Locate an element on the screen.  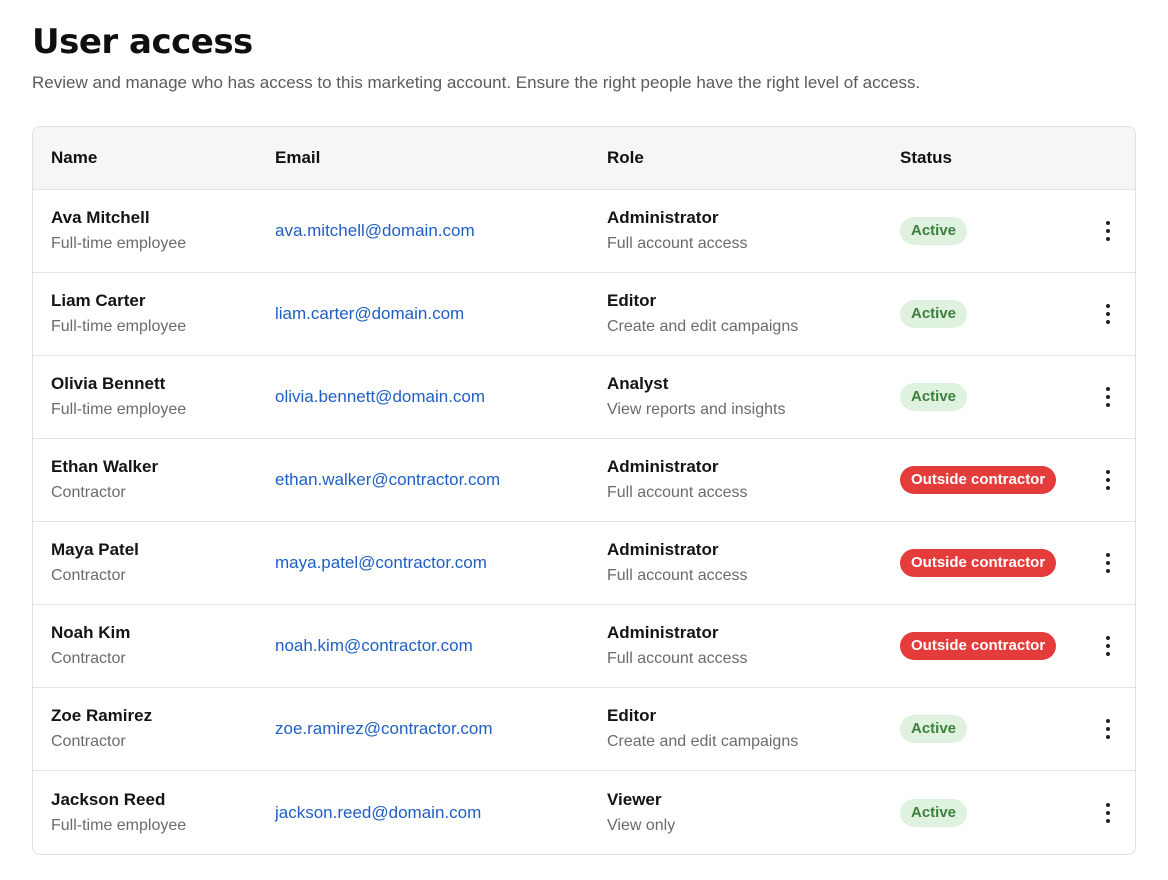
email-cell: jackson.reed@domain.com is located at coordinates (441, 813).